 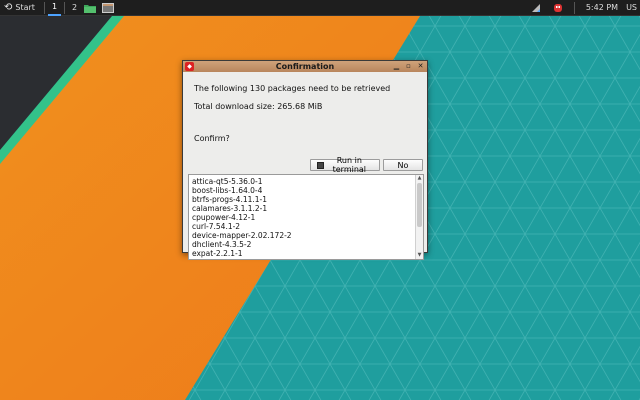 What do you see at coordinates (631, 7) in the screenshot?
I see `keyboard-layout: US` at bounding box center [631, 7].